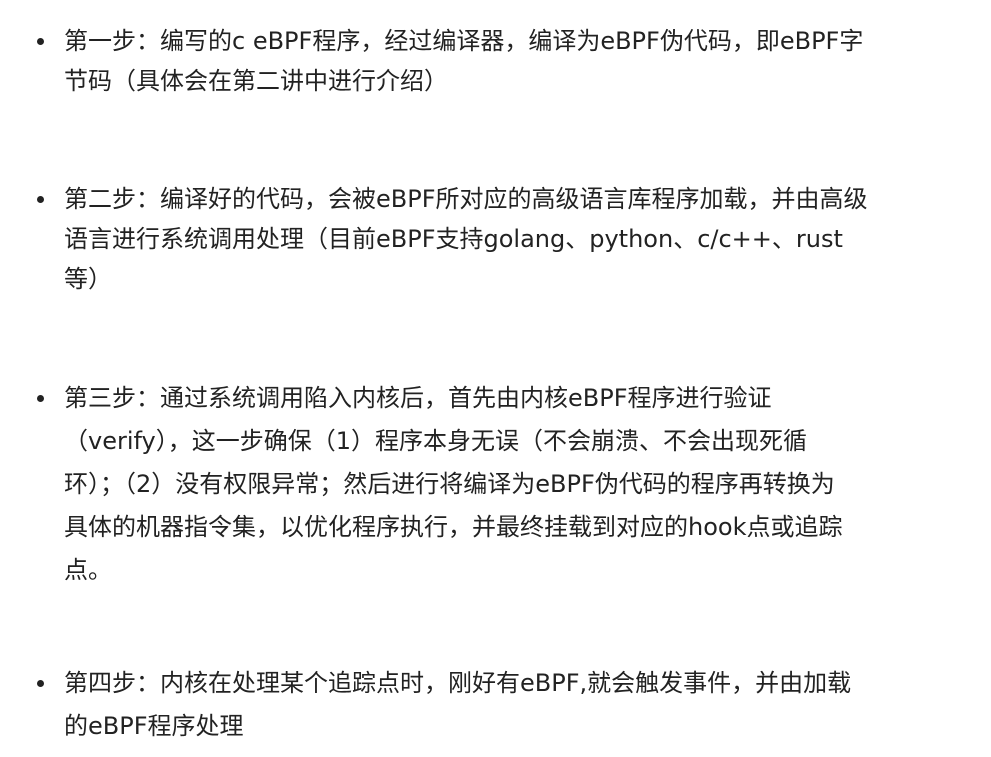 The image size is (991, 757). I want to click on step-2-line-1: 第二步：编译好的代码，会被eBPF所对应的高级语言库程序加载，并由高级, so click(466, 199).